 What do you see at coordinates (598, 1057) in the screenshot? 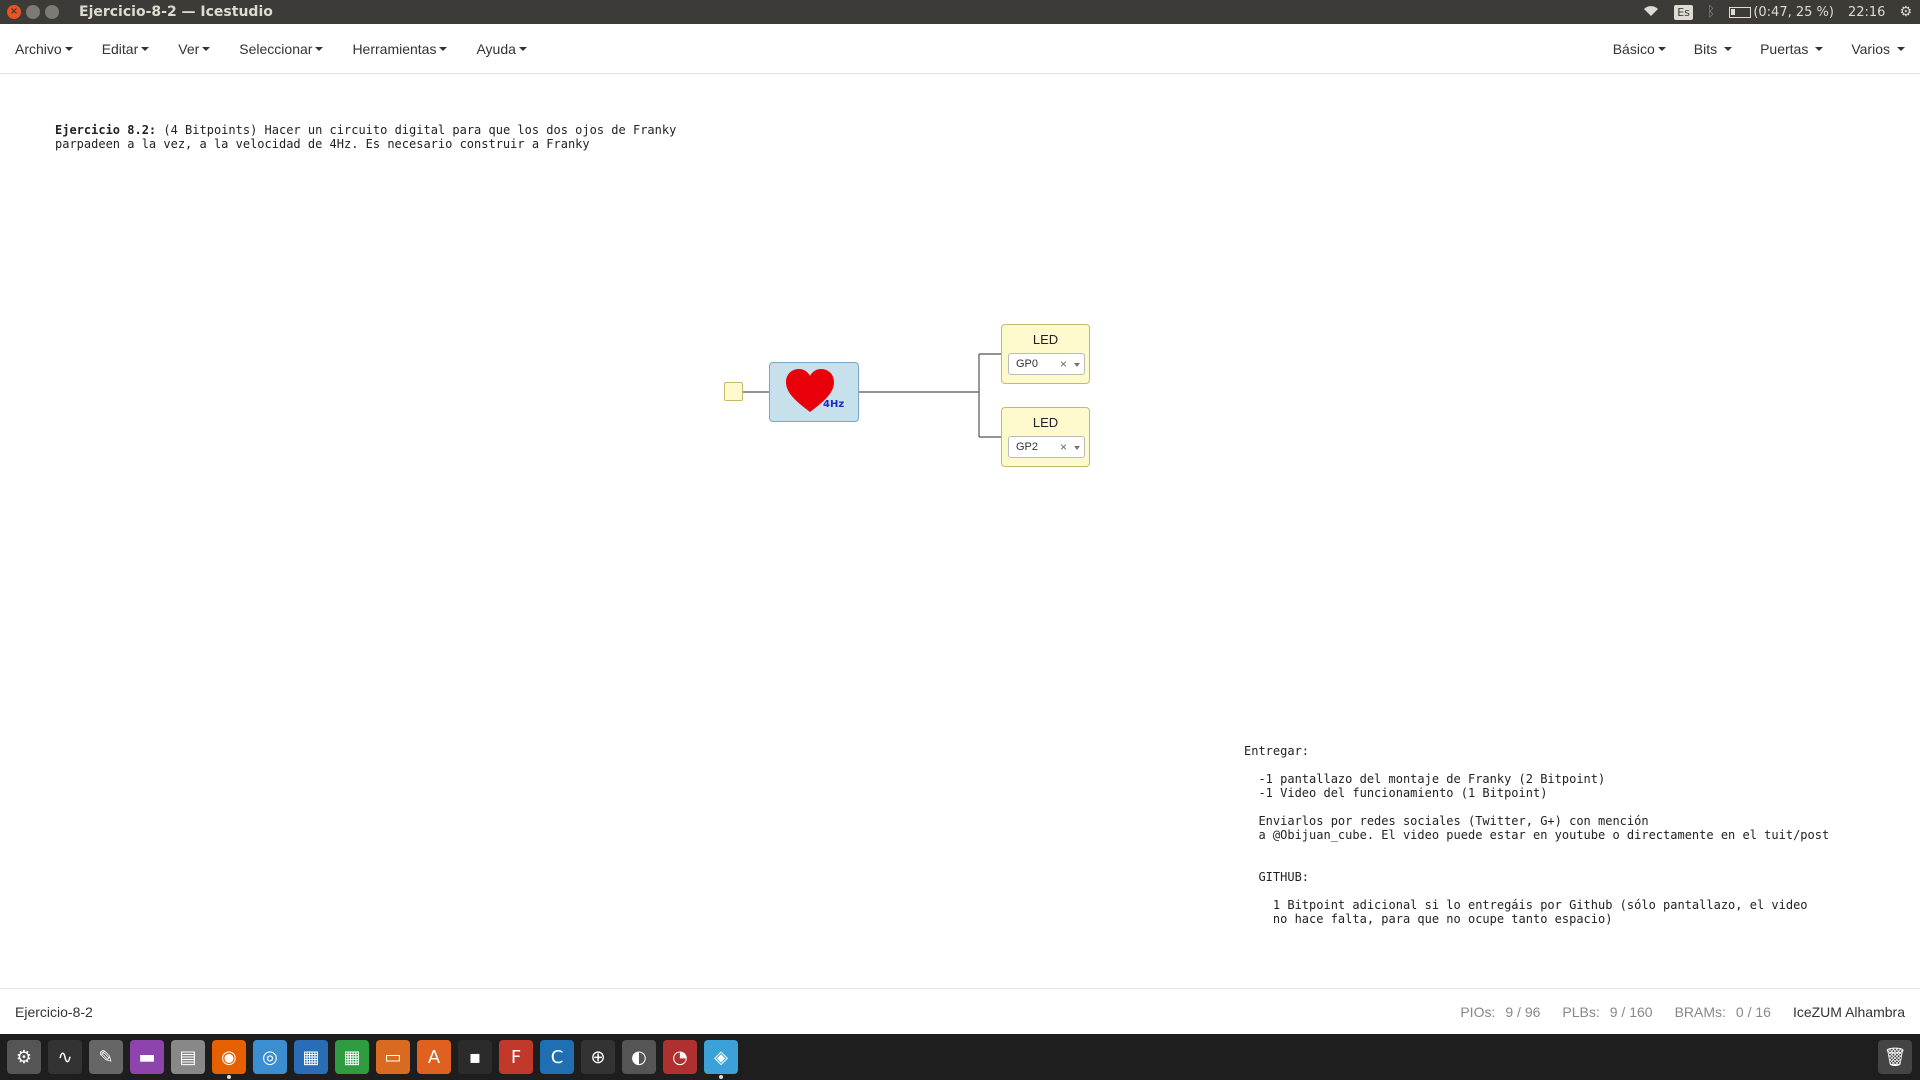
I see `crosshair-icon: ⊕` at bounding box center [598, 1057].